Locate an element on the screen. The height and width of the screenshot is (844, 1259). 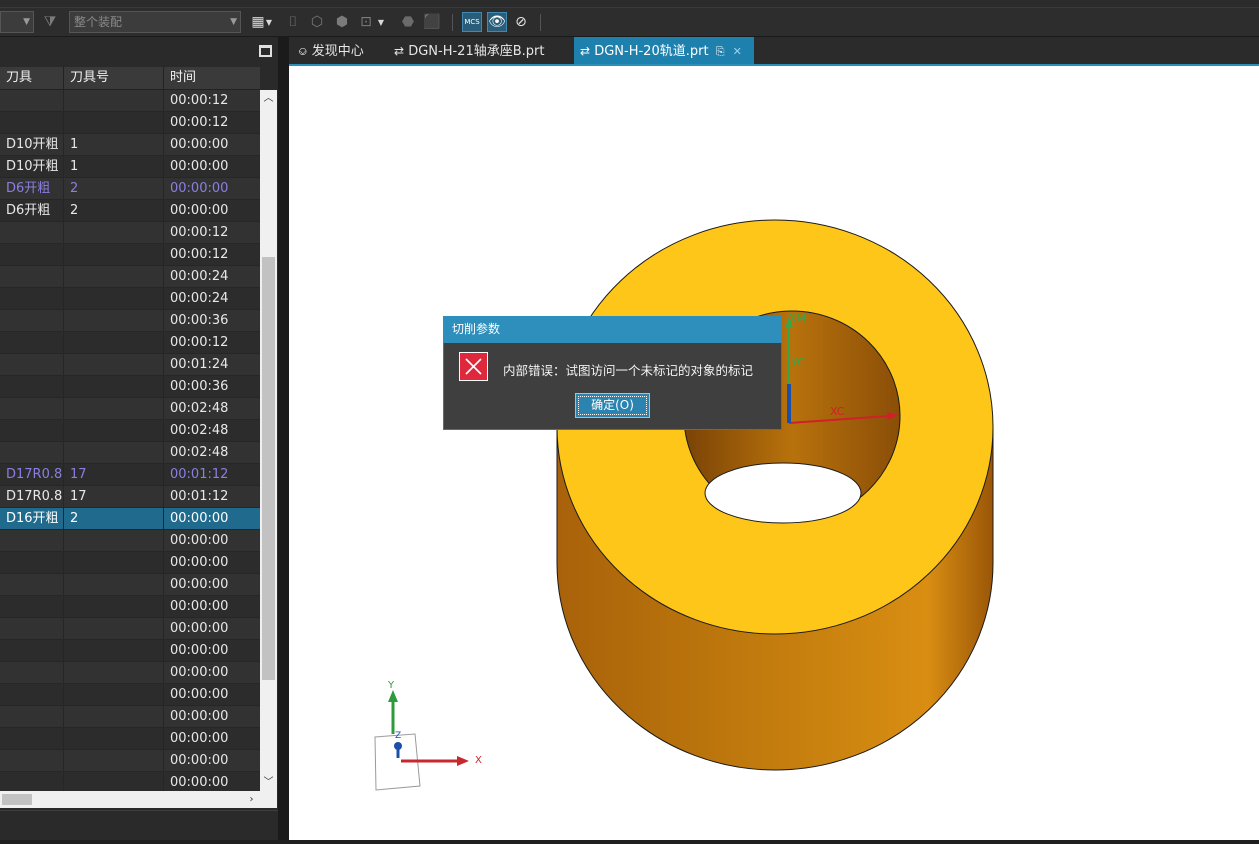
cell-time: 00:00:36 is located at coordinates (212, 387).